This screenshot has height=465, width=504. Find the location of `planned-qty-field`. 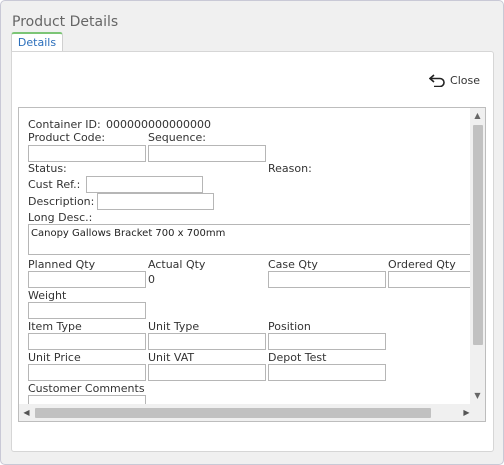

planned-qty-field is located at coordinates (87, 279).